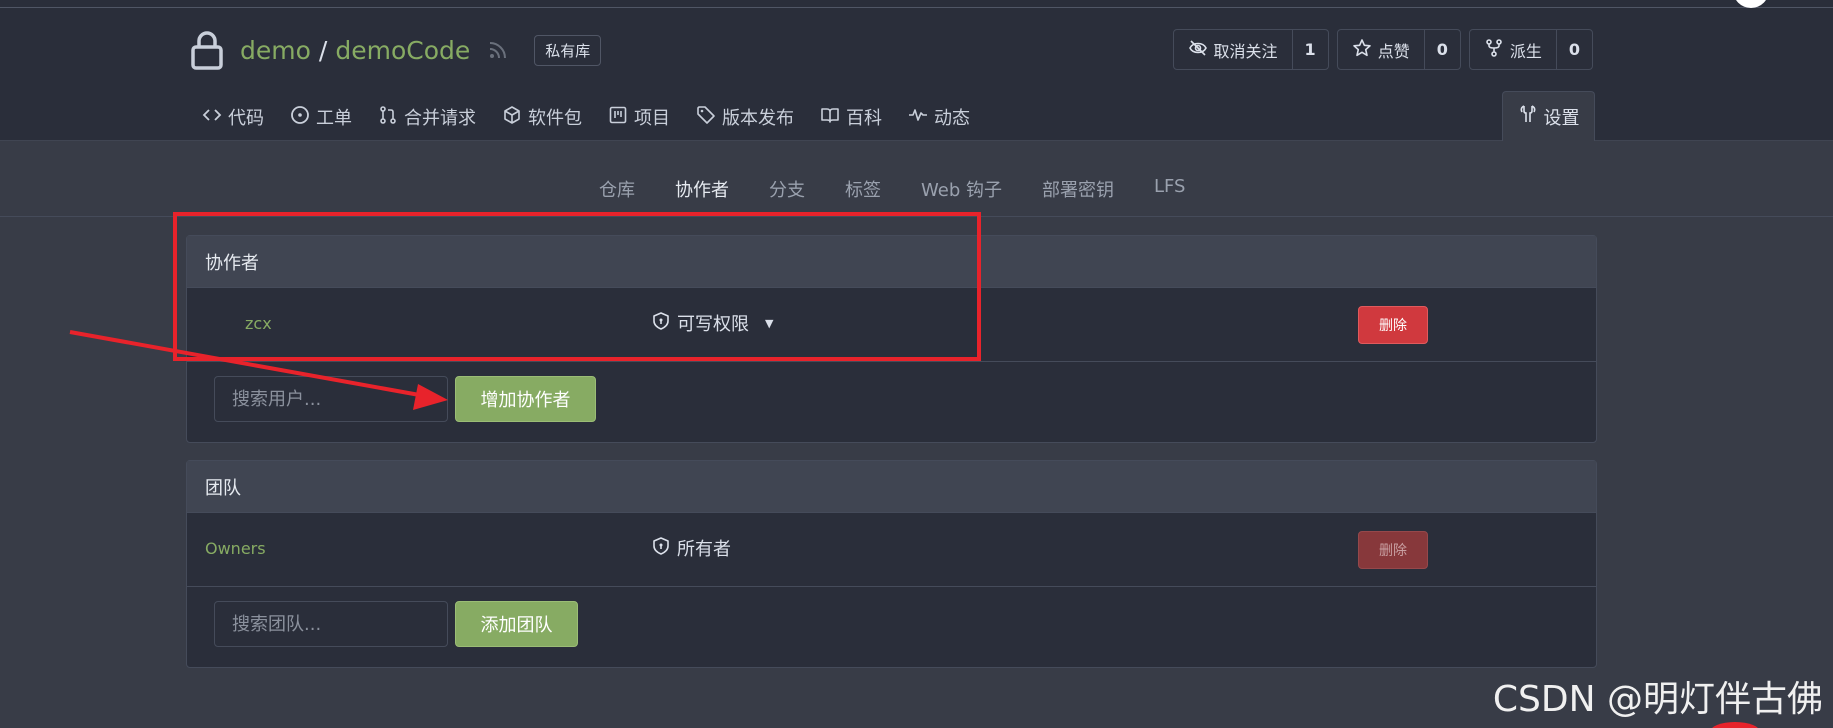  I want to click on repo-action-buttons: 取消关注 1 点赞 0 派生 0, so click(1382, 49).